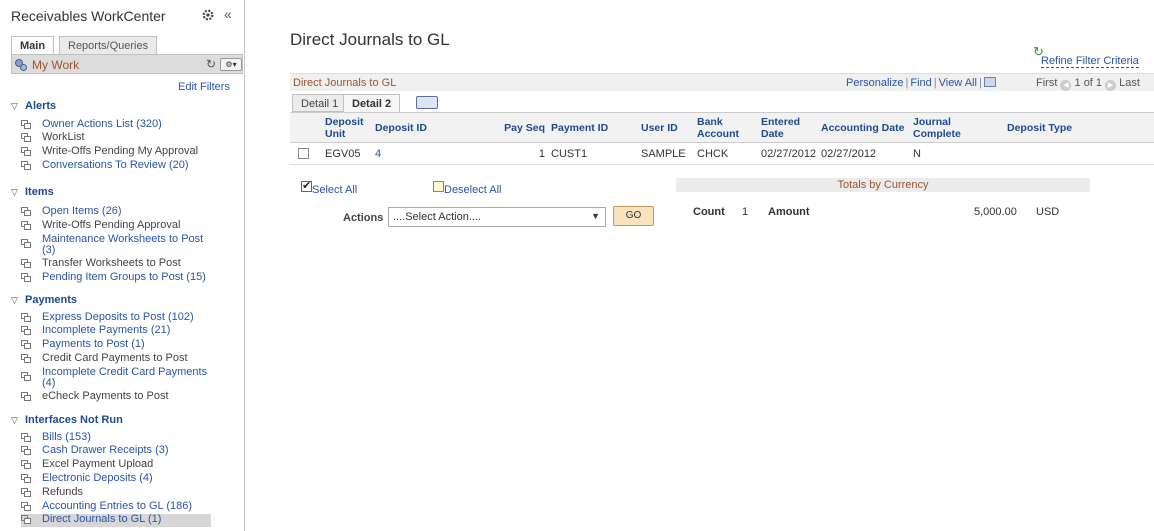 The image size is (1154, 531). Describe the element at coordinates (347, 153) in the screenshot. I see `cell-deposit-unit: EGV05` at that location.